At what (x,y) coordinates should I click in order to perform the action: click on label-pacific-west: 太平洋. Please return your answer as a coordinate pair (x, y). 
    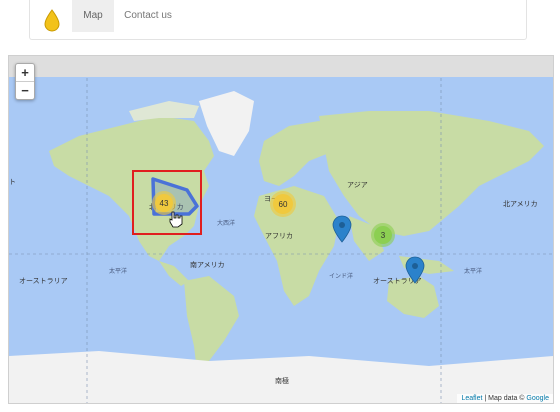
    Looking at the image, I should click on (118, 271).